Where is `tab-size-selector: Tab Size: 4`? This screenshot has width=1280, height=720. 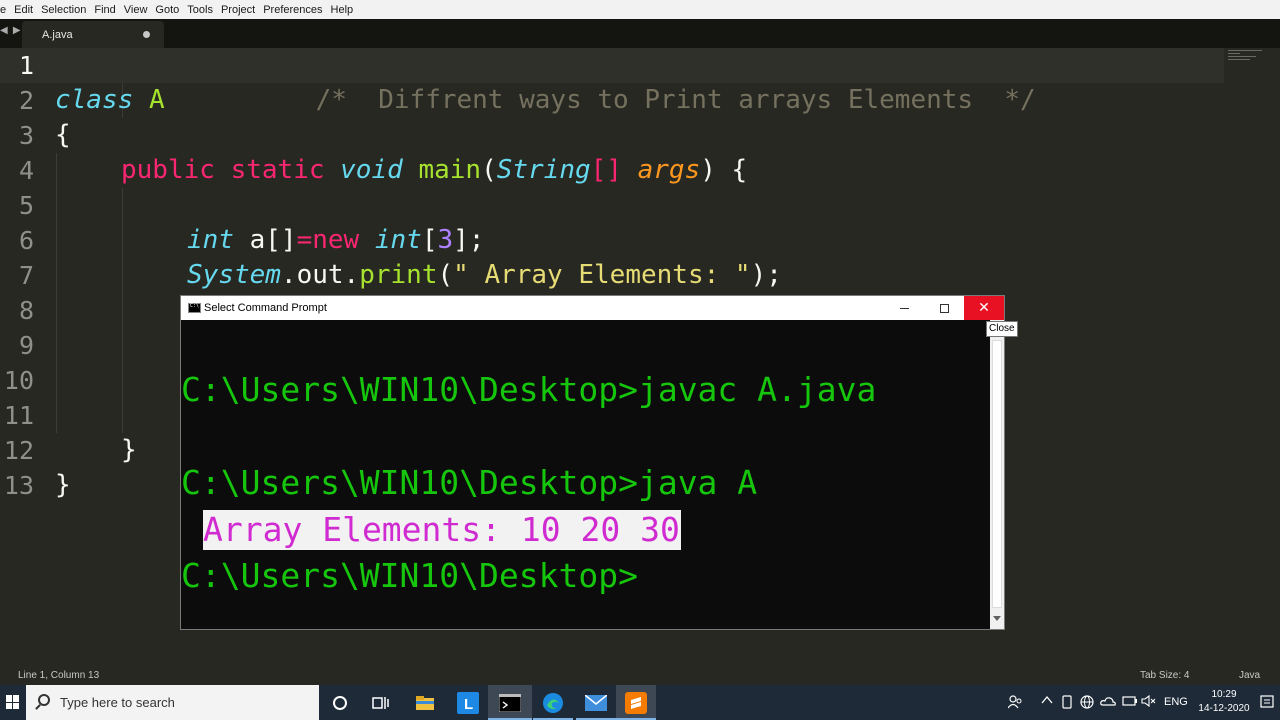 tab-size-selector: Tab Size: 4 is located at coordinates (1164, 675).